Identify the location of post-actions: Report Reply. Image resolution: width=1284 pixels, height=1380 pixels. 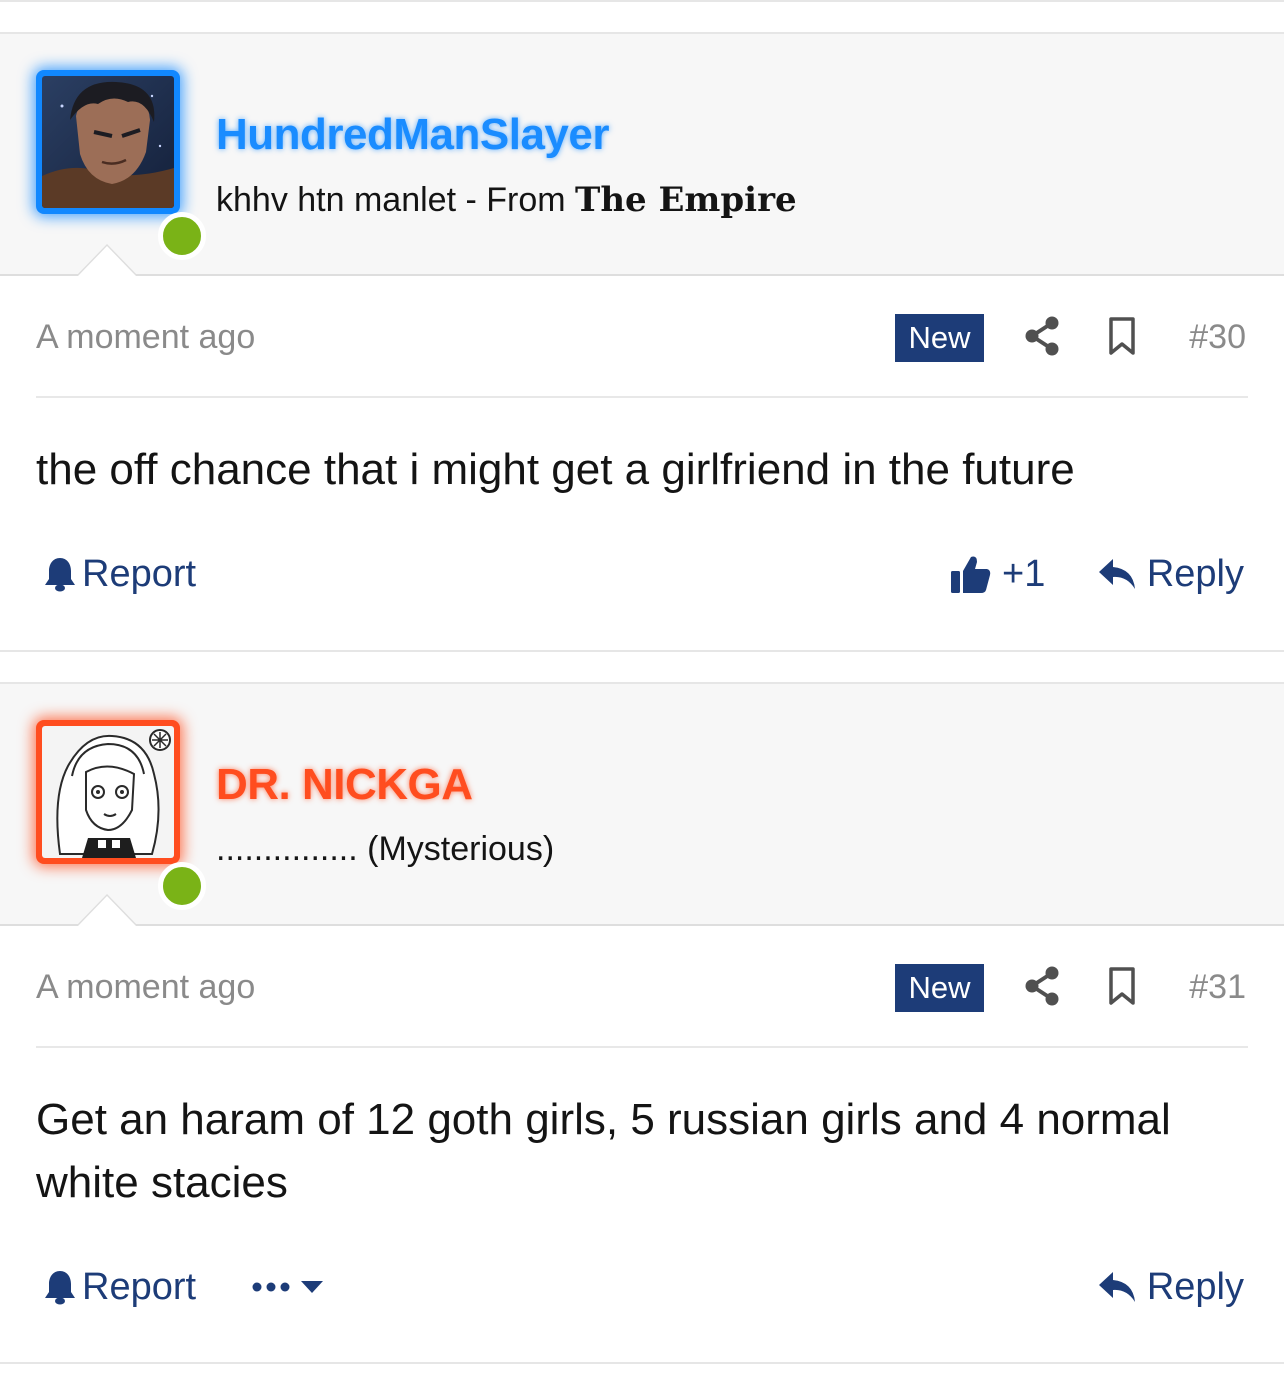
(642, 1287).